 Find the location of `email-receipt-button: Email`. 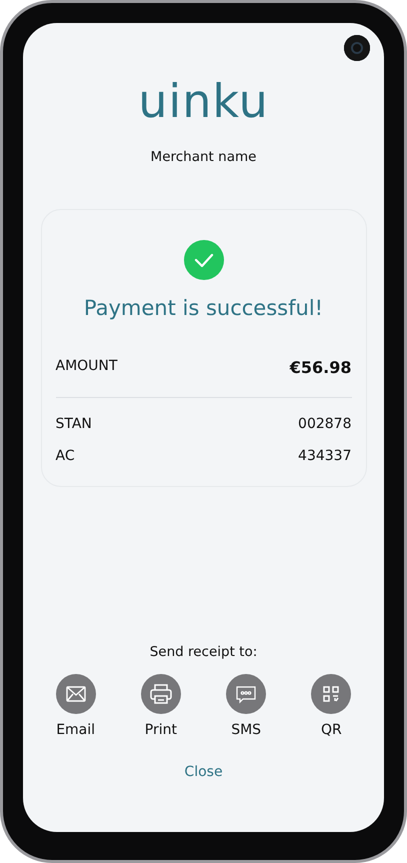

email-receipt-button: Email is located at coordinates (75, 706).